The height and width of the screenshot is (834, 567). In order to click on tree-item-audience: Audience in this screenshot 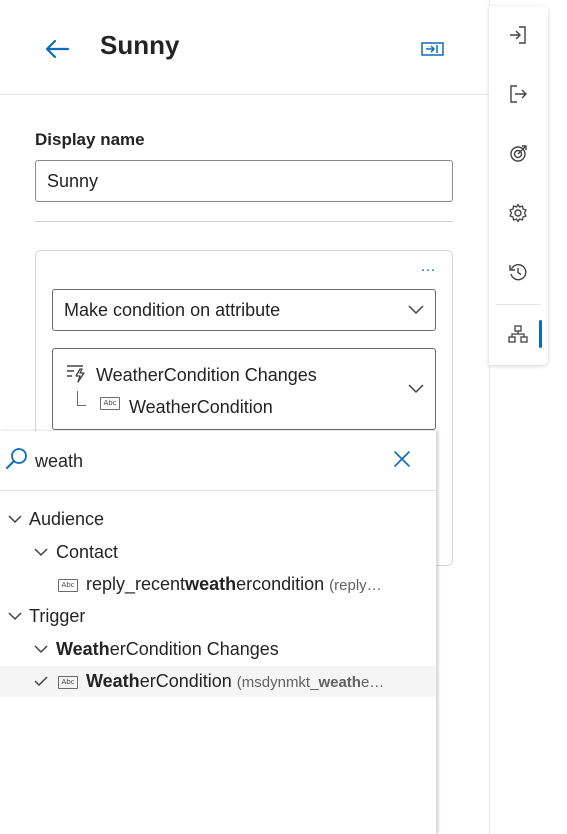, I will do `click(218, 519)`.